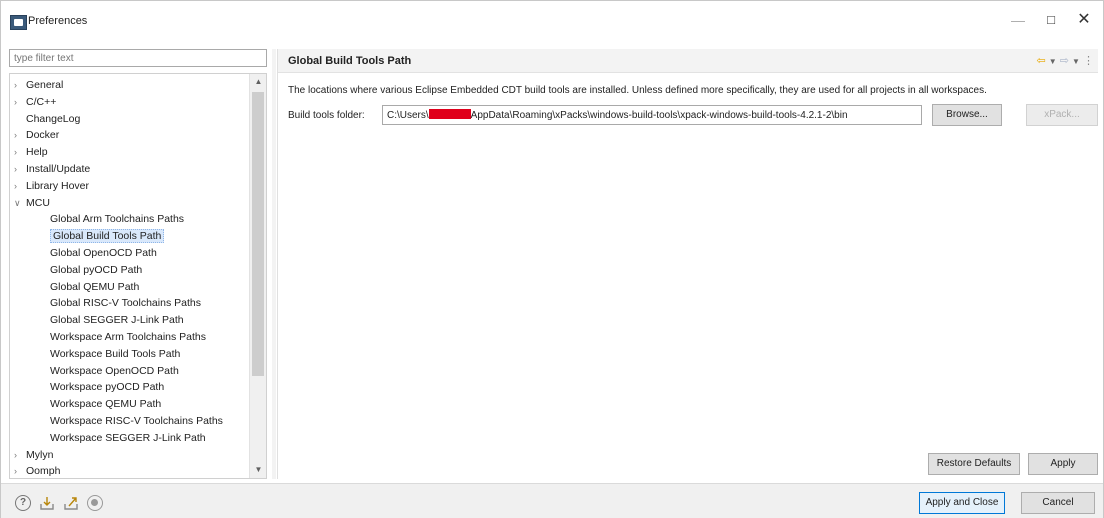 The height and width of the screenshot is (518, 1104). Describe the element at coordinates (43, 135) in the screenshot. I see `tree-item-label: Docker` at that location.